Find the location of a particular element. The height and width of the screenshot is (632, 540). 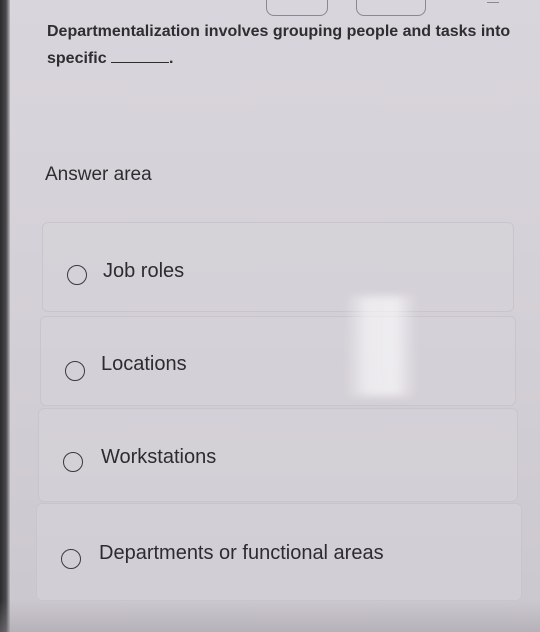

device-bezel is located at coordinates (5, 316).